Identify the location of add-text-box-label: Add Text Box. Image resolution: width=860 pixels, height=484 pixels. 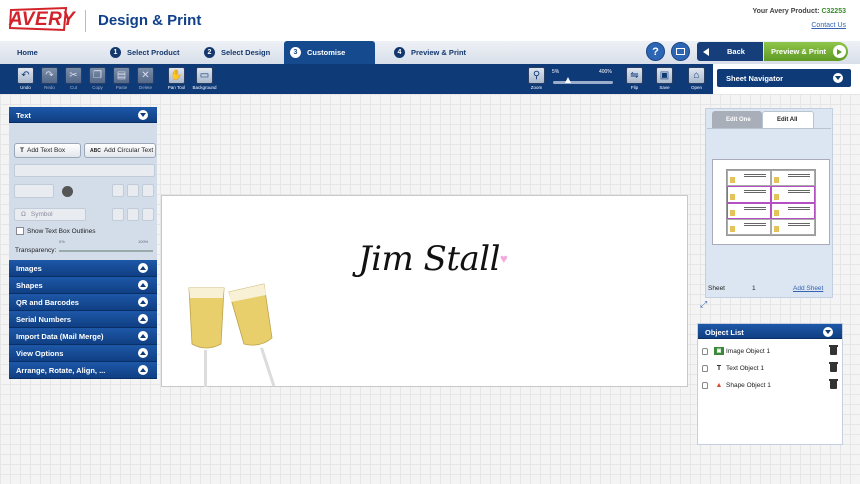
(46, 150).